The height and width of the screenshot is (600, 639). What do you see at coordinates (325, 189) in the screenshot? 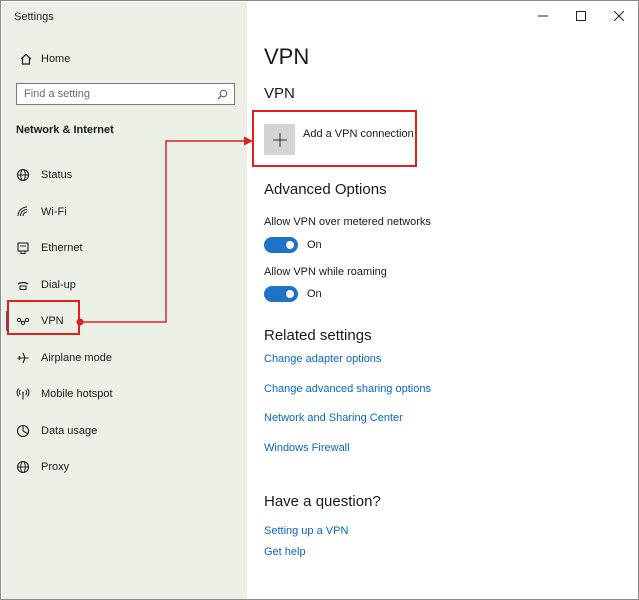
I see `advanced-options-heading: Advanced Options` at bounding box center [325, 189].